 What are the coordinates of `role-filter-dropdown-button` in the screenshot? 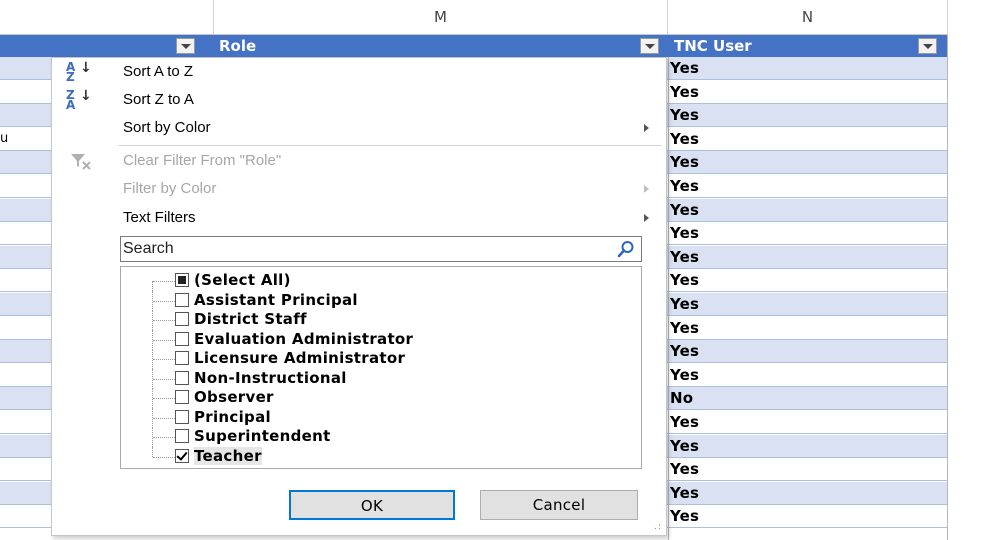 It's located at (649, 46).